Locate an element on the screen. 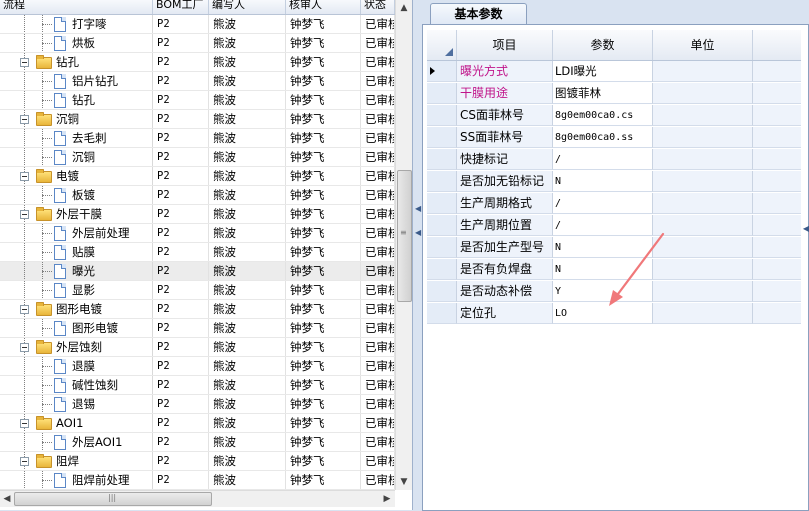 The height and width of the screenshot is (511, 809). header-status: 状态 is located at coordinates (378, 7).